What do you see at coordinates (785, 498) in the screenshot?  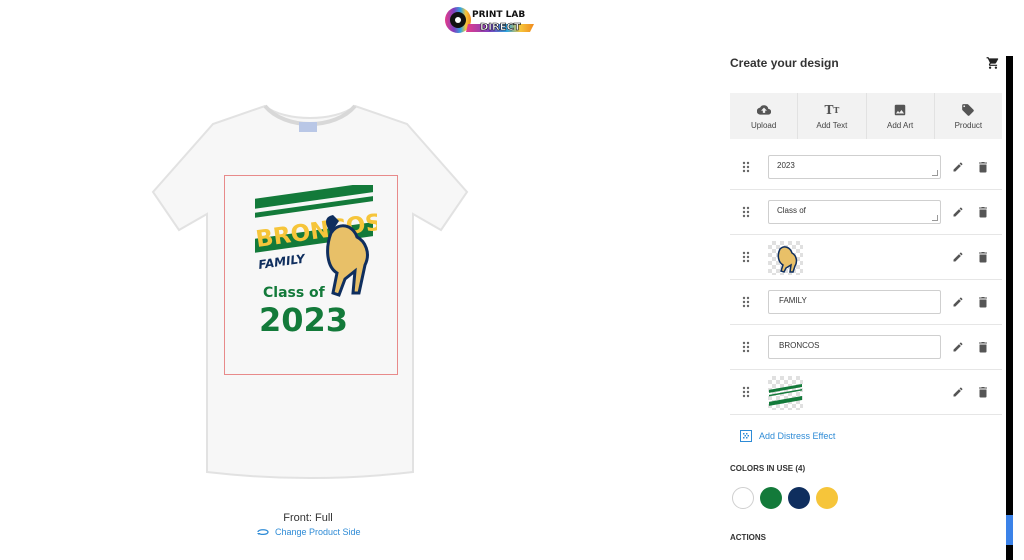 I see `color-swatches` at bounding box center [785, 498].